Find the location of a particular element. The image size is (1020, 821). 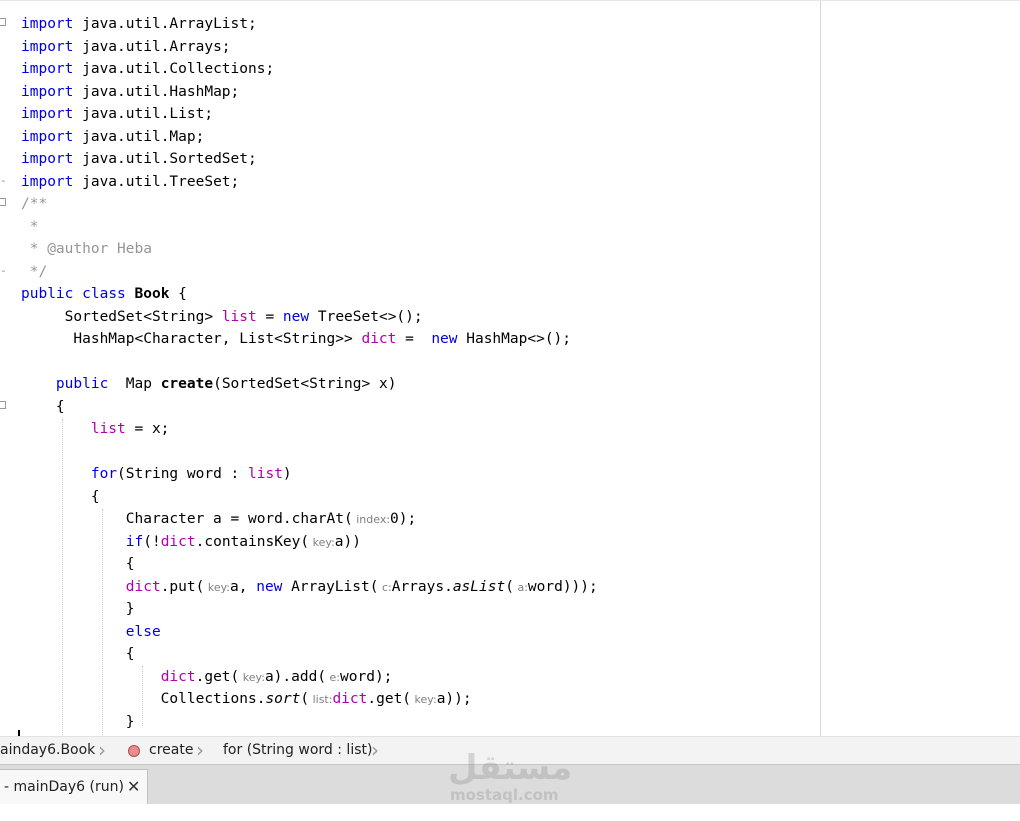

tab-run-output: - mainDay6 (run) ✕ is located at coordinates (74, 787).